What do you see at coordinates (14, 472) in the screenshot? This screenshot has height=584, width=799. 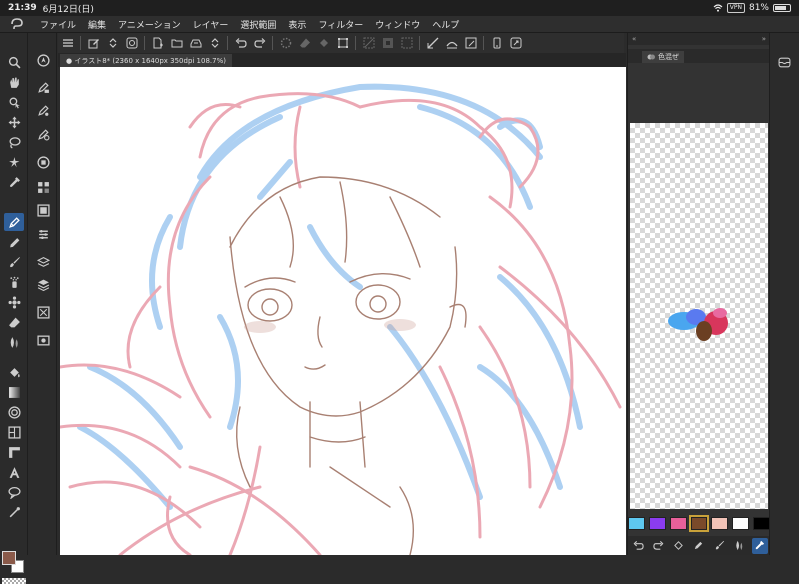 I see `text-tool-icon` at bounding box center [14, 472].